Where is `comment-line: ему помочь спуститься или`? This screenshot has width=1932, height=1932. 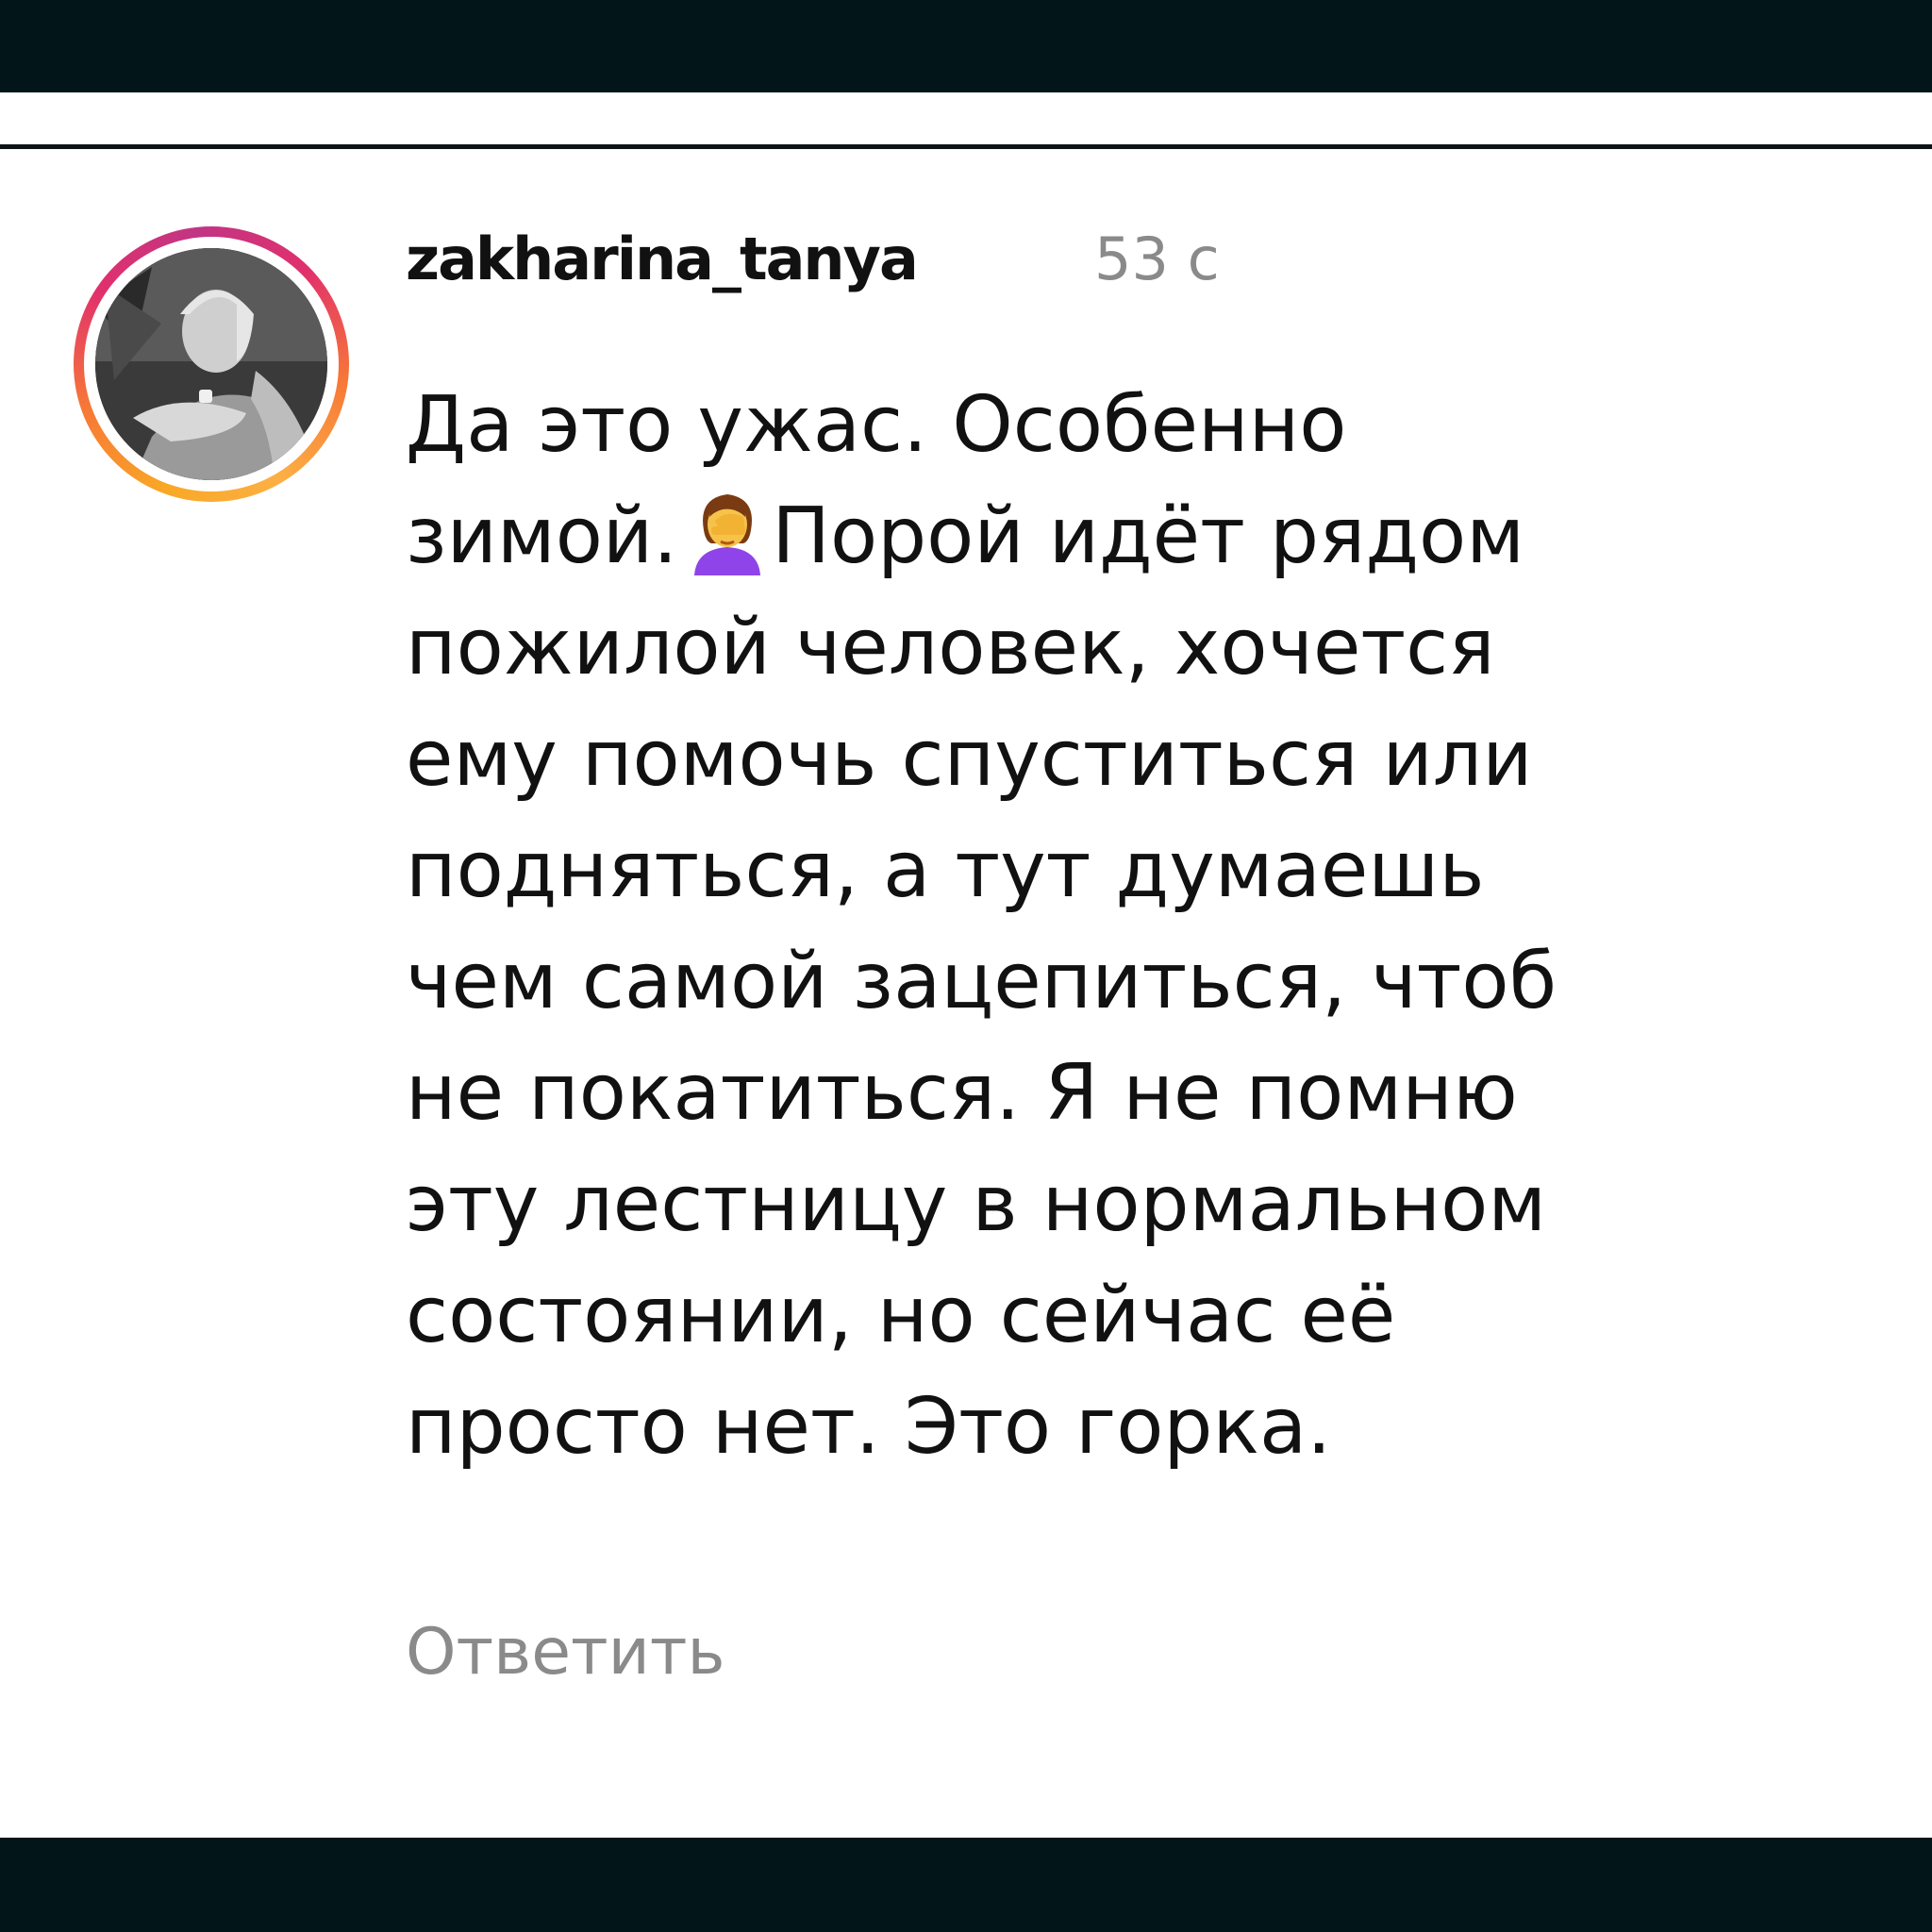
comment-line: ему помочь спуститься или is located at coordinates (969, 759).